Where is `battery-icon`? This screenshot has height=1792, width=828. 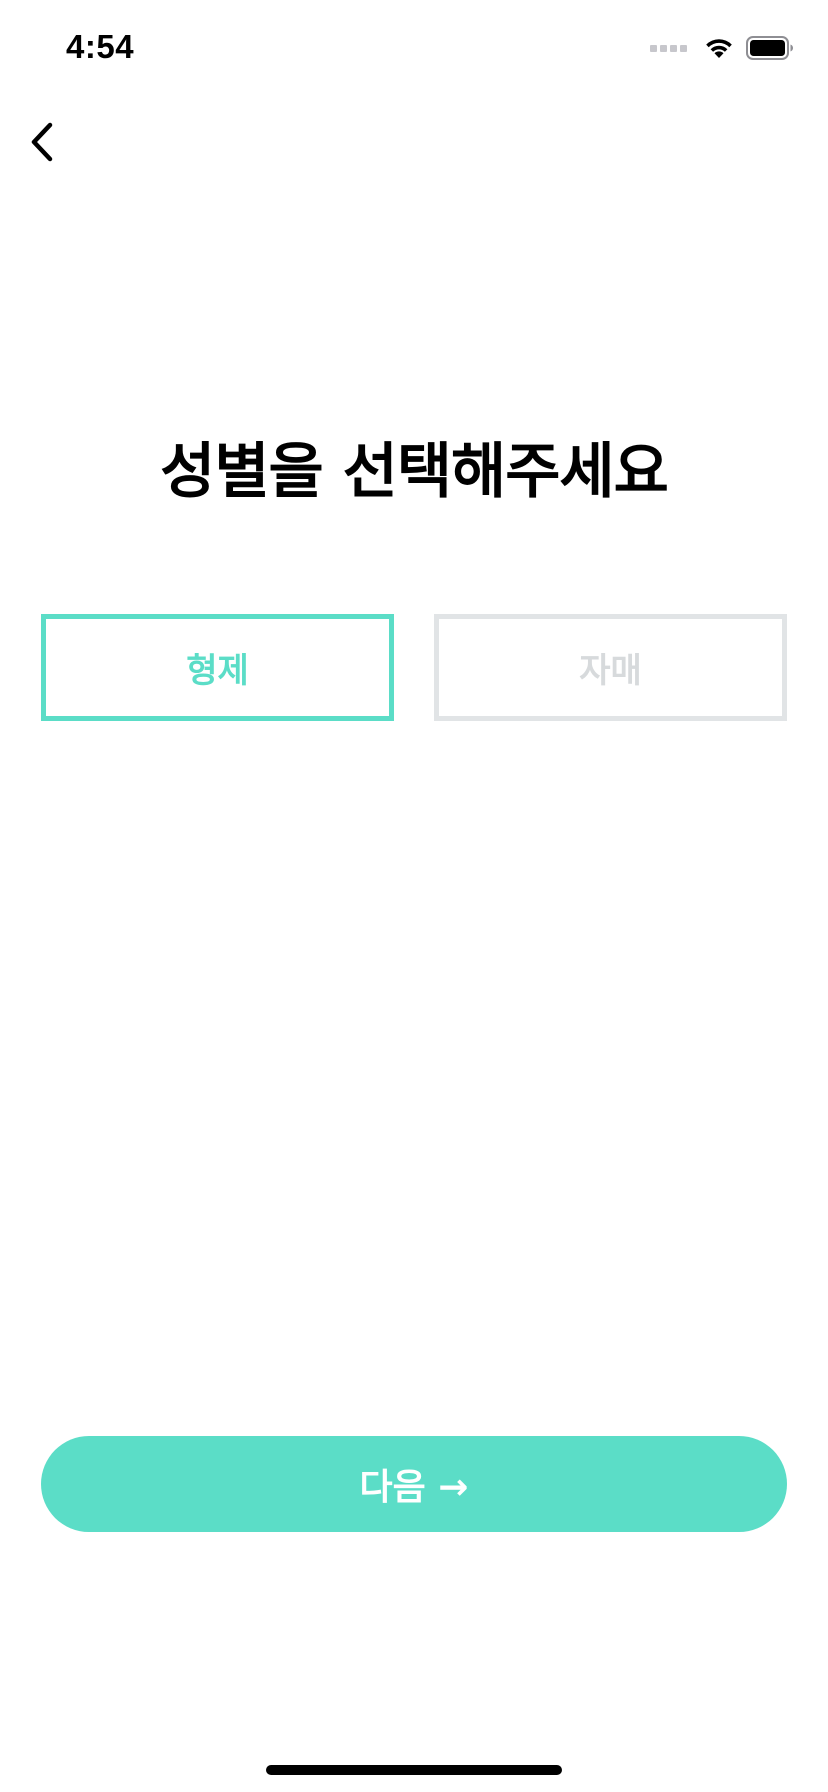 battery-icon is located at coordinates (769, 48).